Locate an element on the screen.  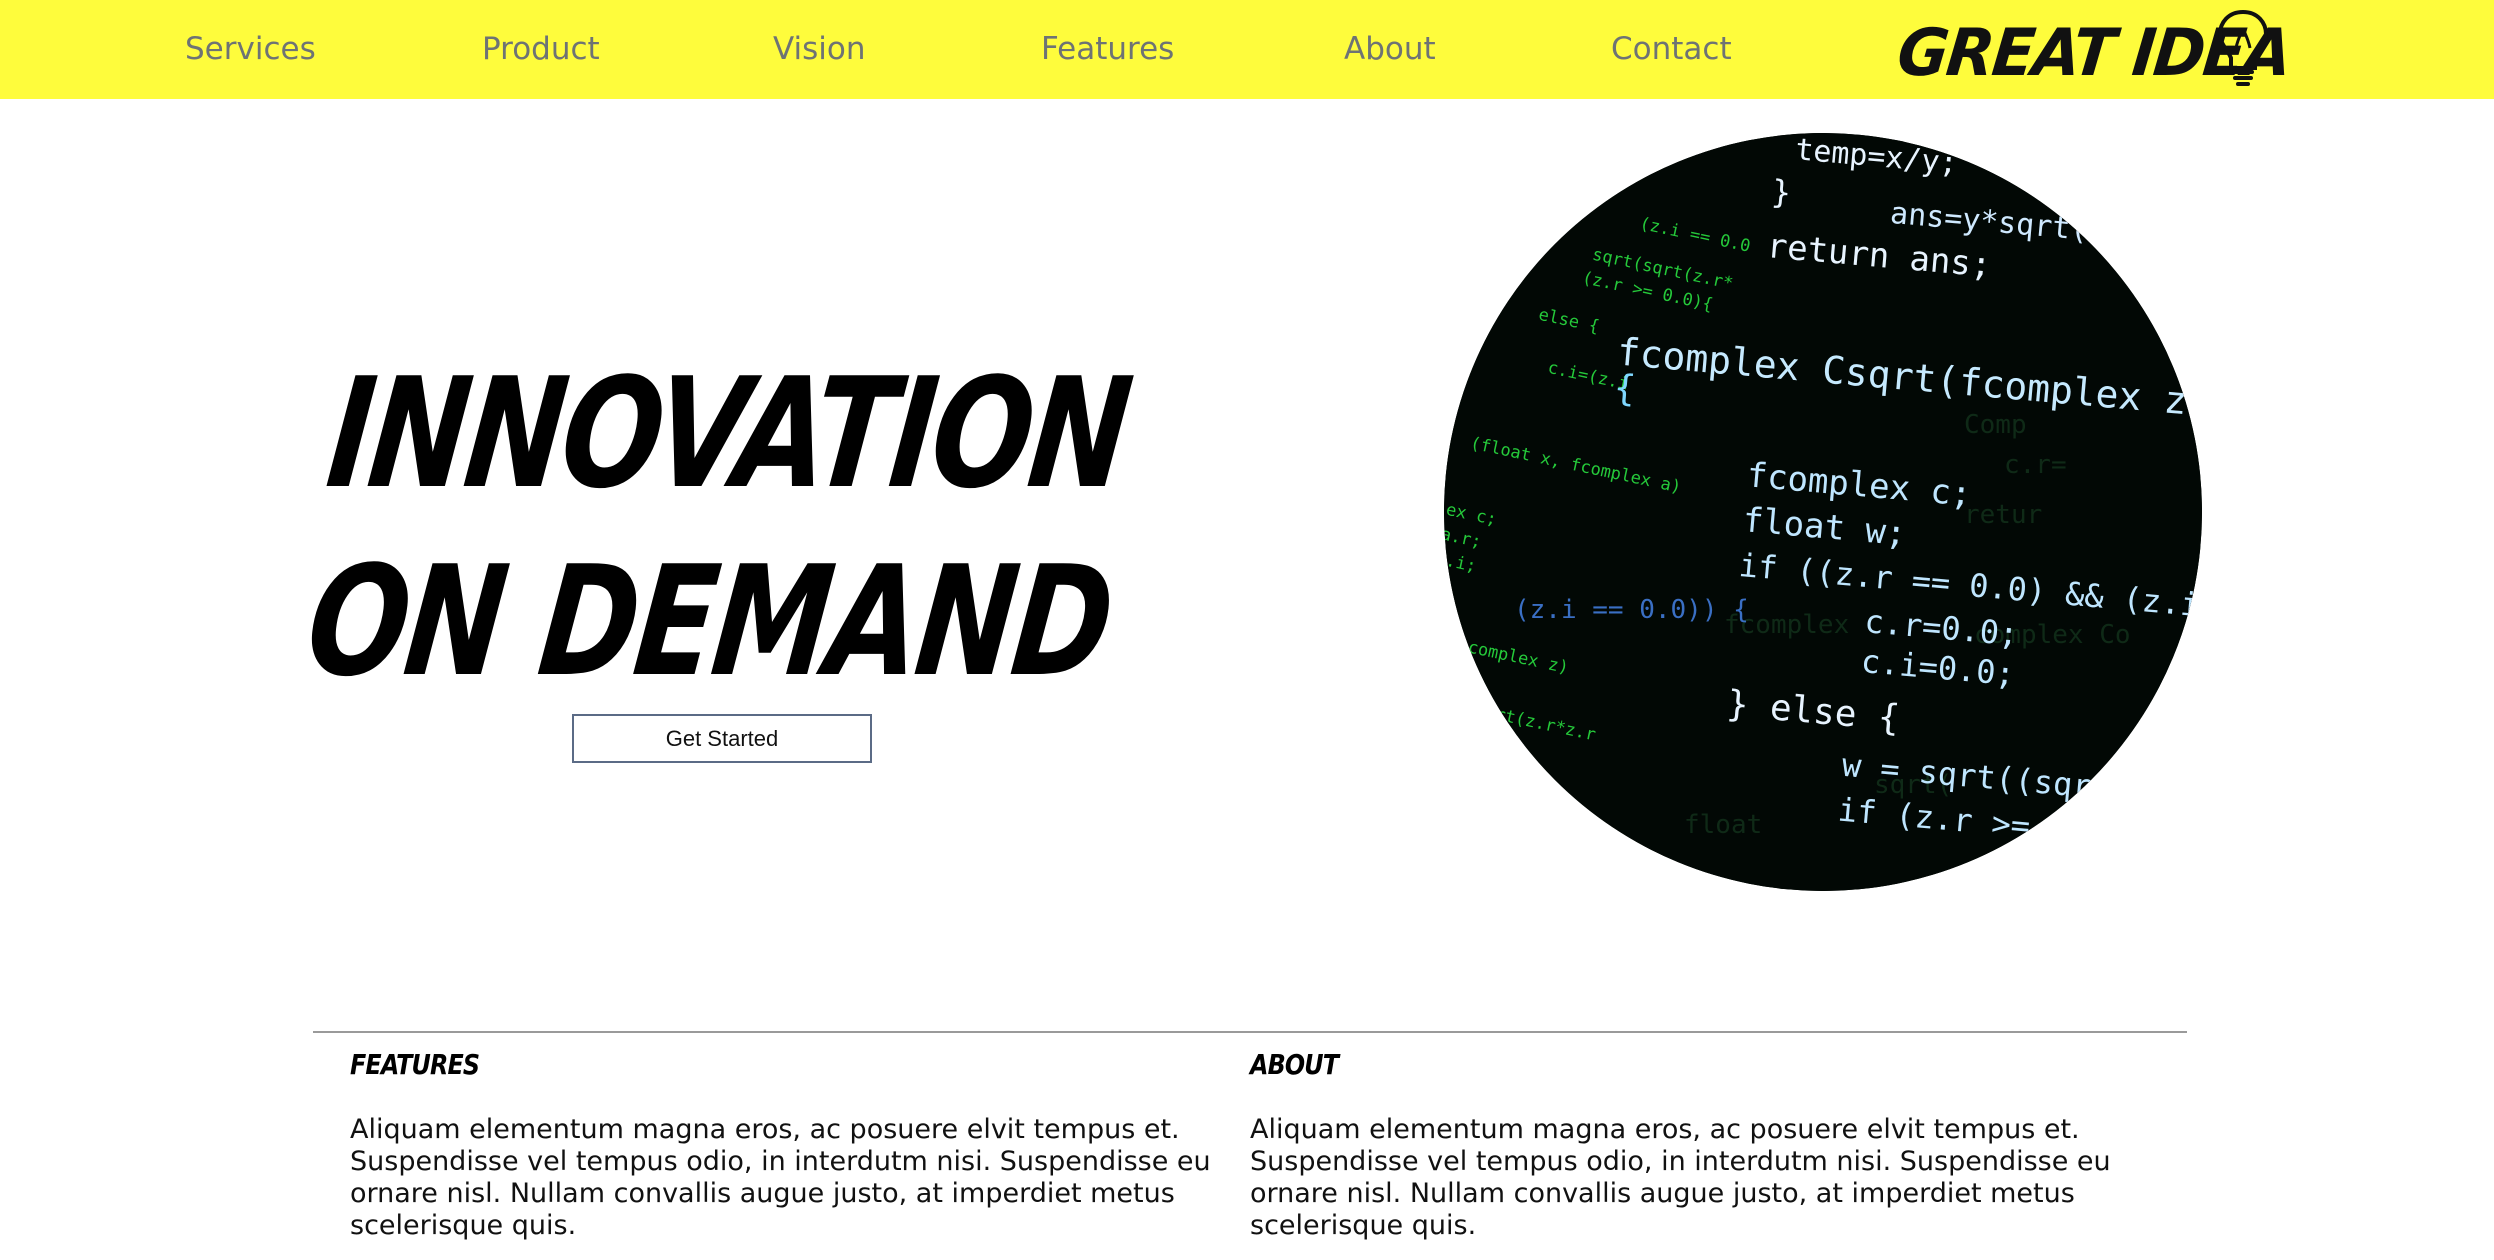
section-divider is located at coordinates (1250, 1032).